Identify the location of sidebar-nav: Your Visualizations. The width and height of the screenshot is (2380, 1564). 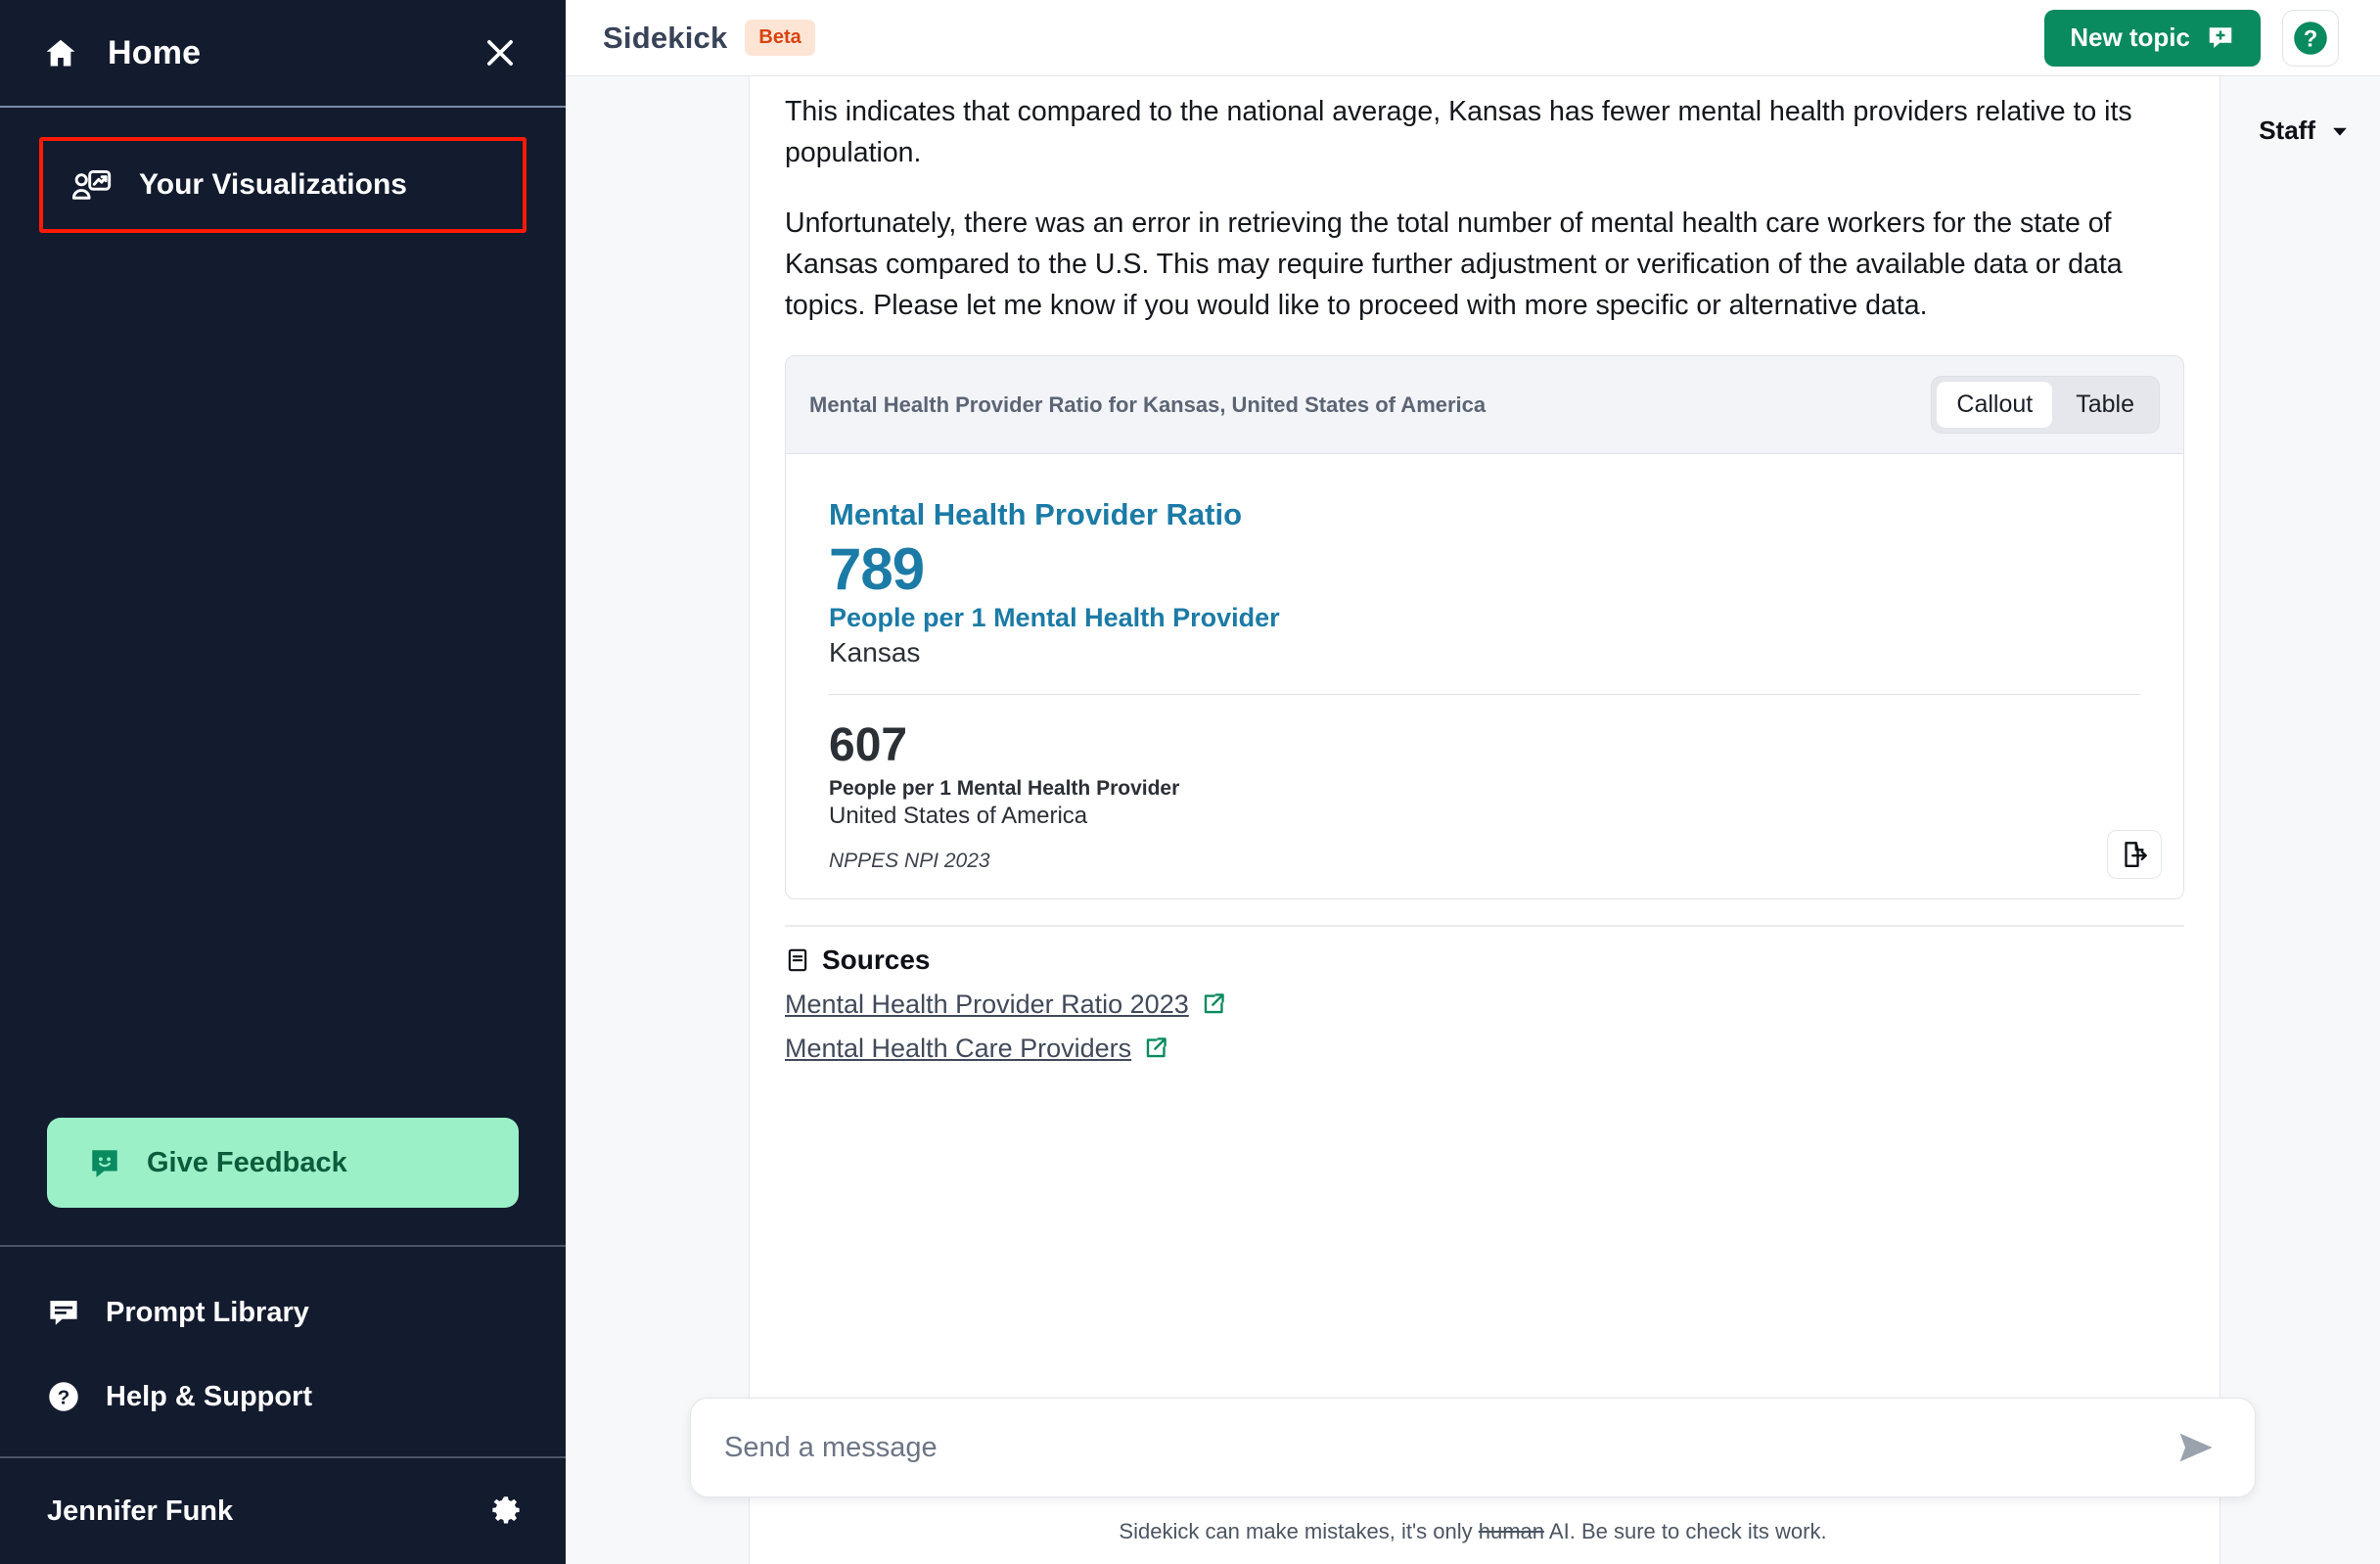
(283, 170).